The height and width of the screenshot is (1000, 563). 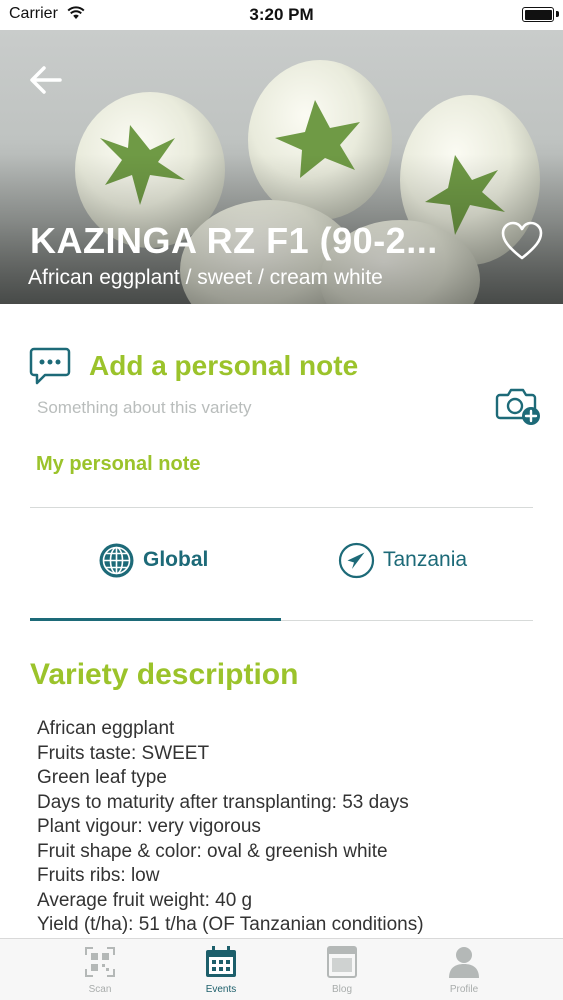 What do you see at coordinates (518, 405) in the screenshot?
I see `add-photo-camera-icon` at bounding box center [518, 405].